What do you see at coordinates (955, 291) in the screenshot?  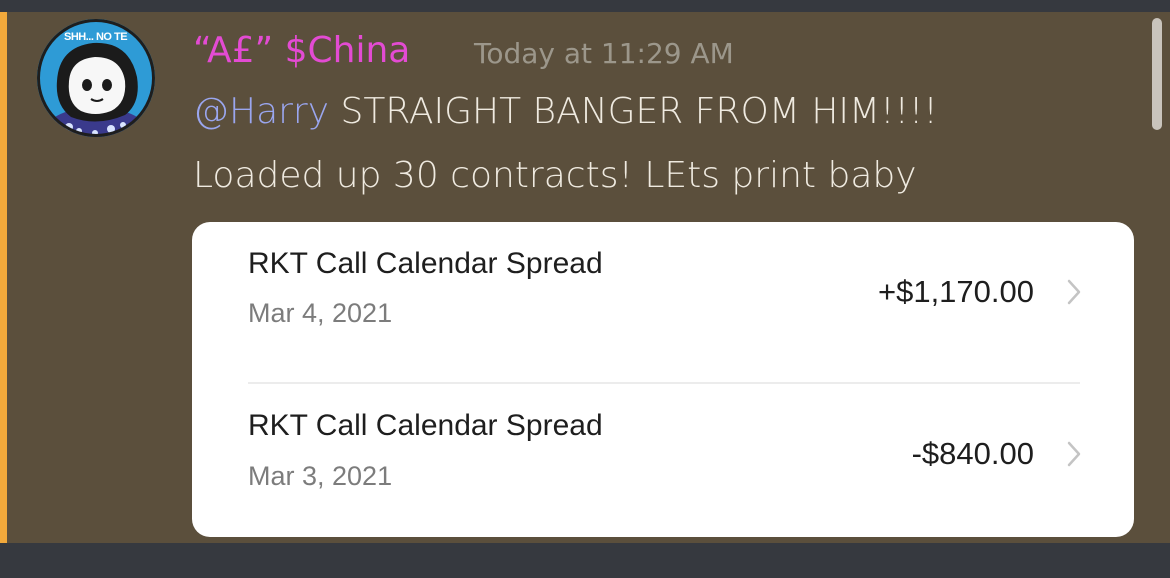 I see `trade-amount: +$1,170.00` at bounding box center [955, 291].